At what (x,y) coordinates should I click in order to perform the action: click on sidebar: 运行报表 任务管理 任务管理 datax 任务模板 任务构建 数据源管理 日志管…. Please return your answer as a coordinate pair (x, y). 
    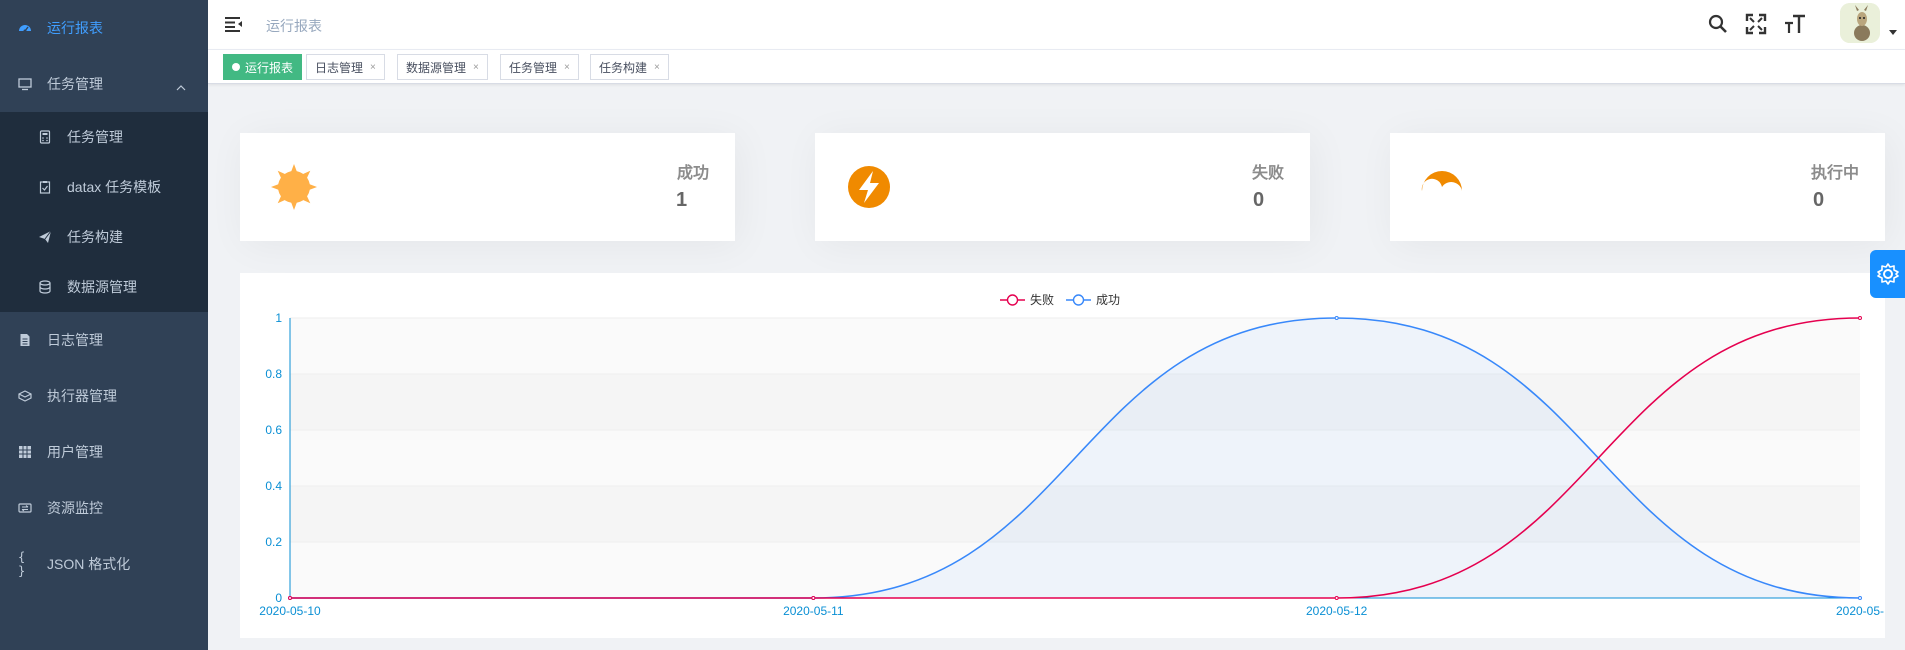
    Looking at the image, I should click on (104, 325).